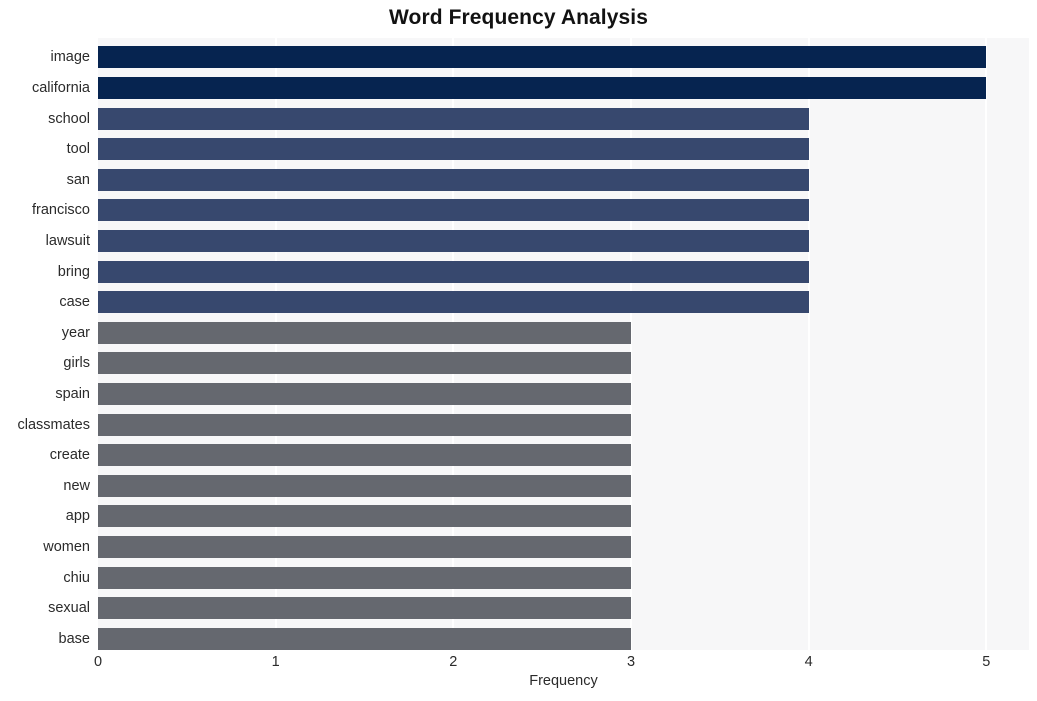  I want to click on y-axis-tick-label: chiu, so click(76, 577).